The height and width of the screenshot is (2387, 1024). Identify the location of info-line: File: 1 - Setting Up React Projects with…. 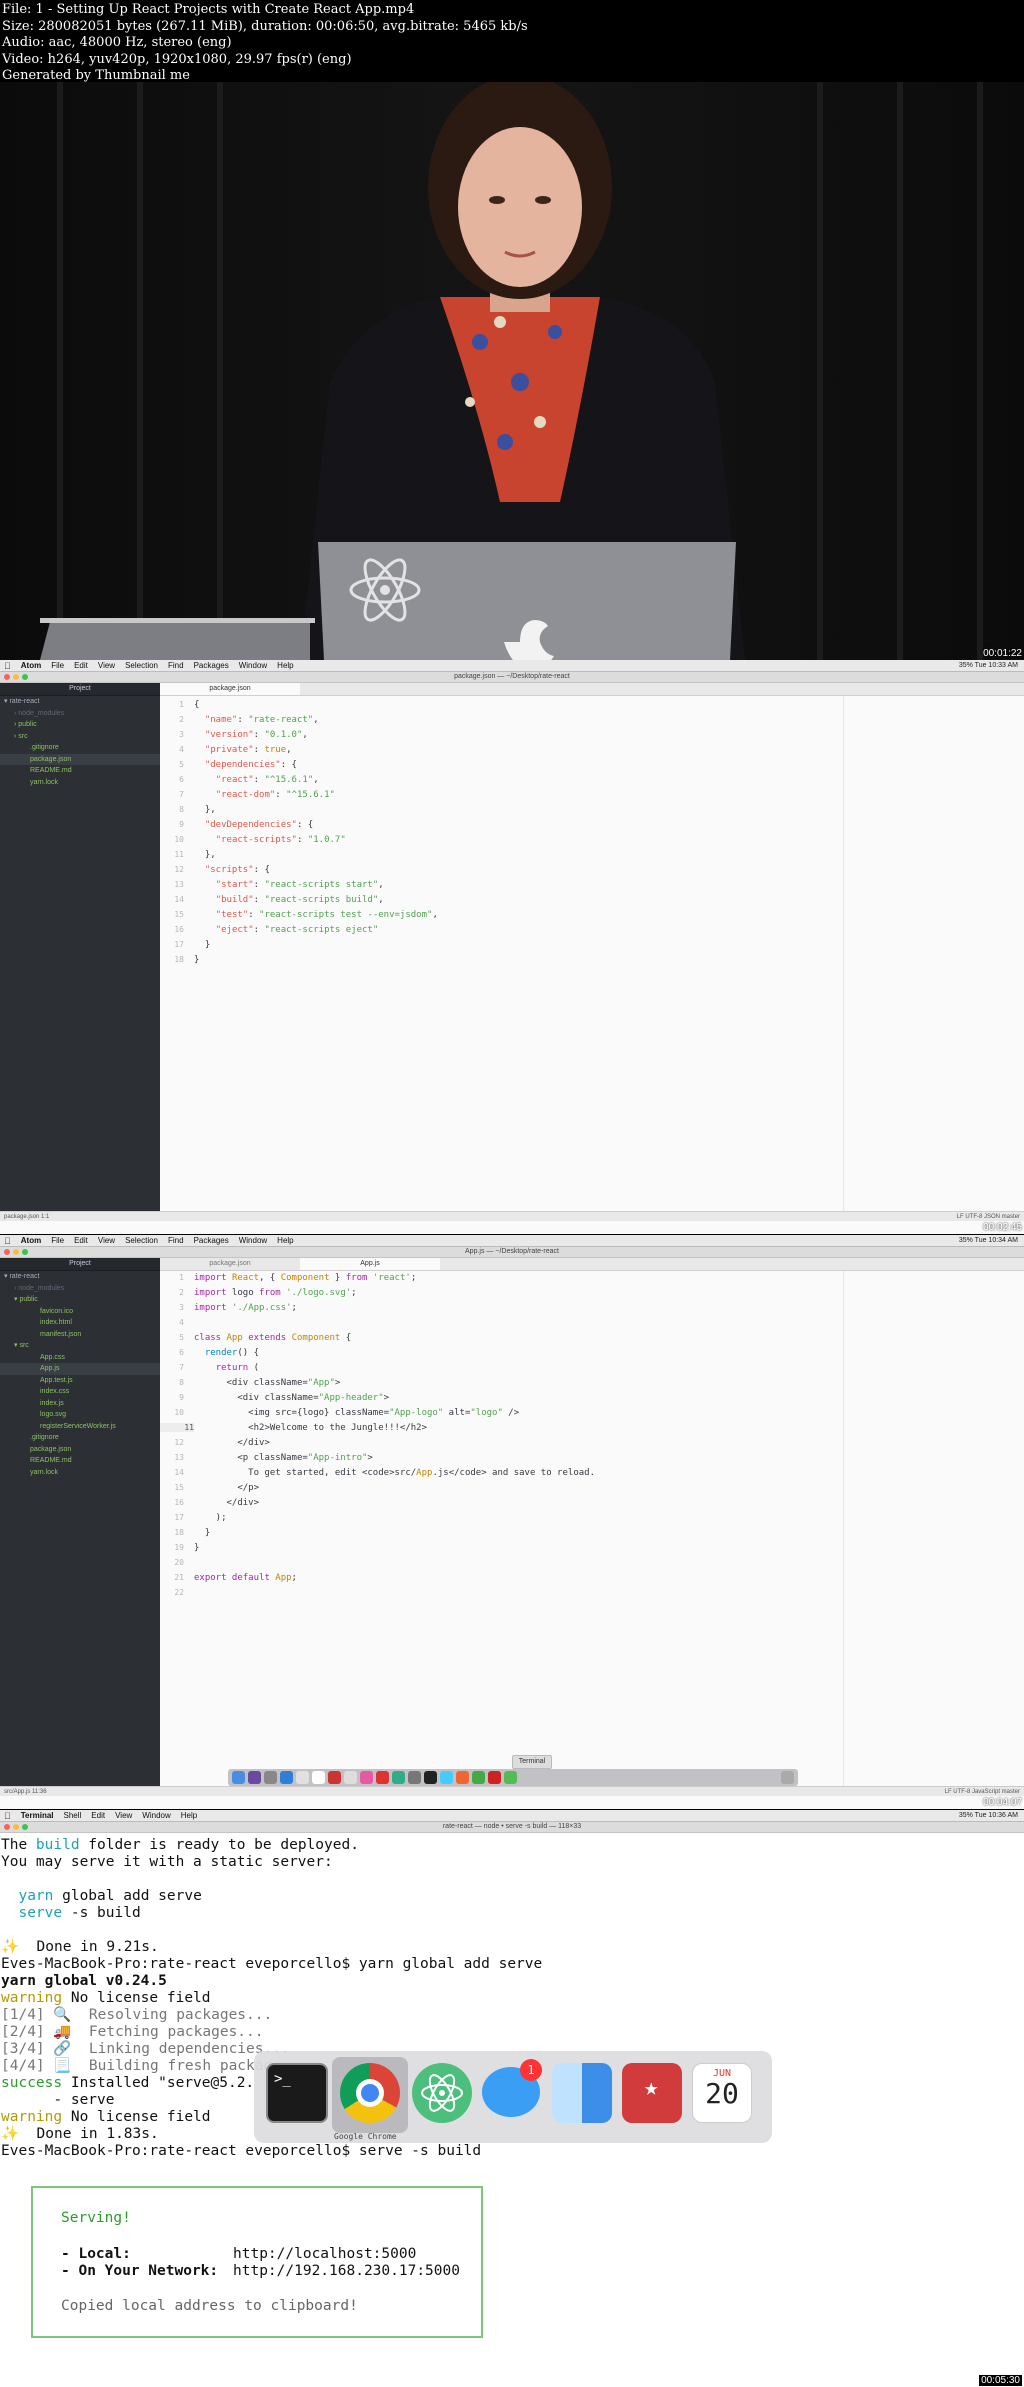
(208, 9).